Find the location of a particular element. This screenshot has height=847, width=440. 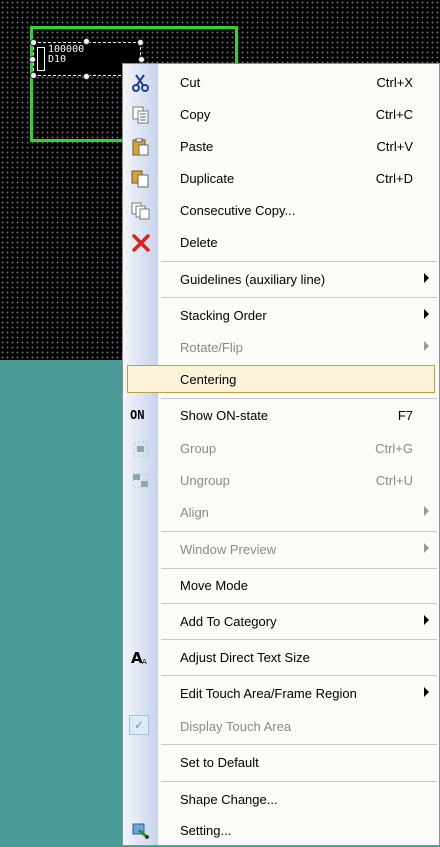

ungroup-icon is located at coordinates (141, 481).